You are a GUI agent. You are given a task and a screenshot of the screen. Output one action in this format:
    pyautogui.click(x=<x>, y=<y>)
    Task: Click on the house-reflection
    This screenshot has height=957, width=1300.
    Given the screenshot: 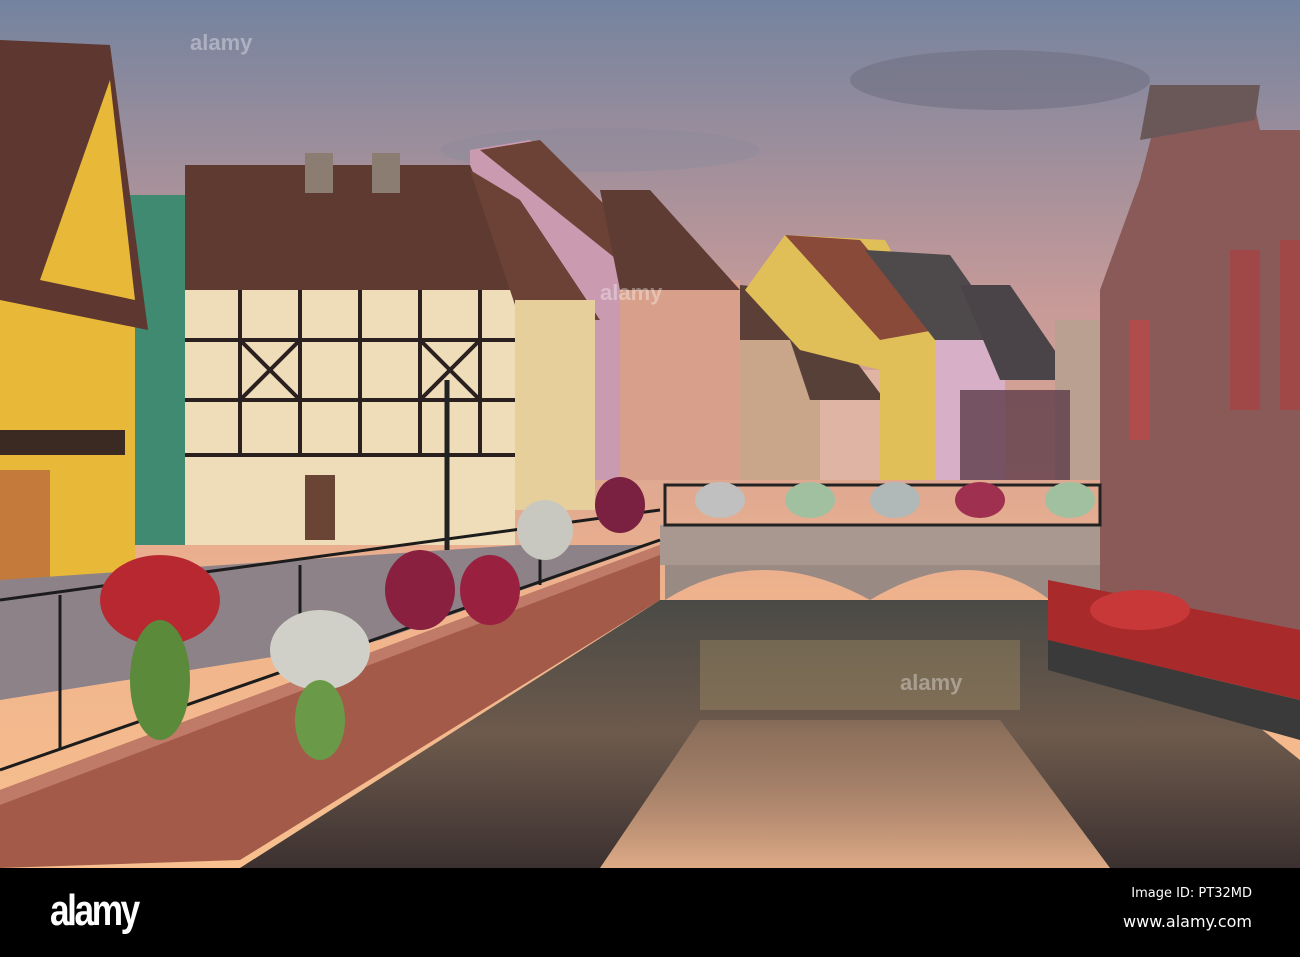 What is the action you would take?
    pyautogui.click(x=860, y=675)
    